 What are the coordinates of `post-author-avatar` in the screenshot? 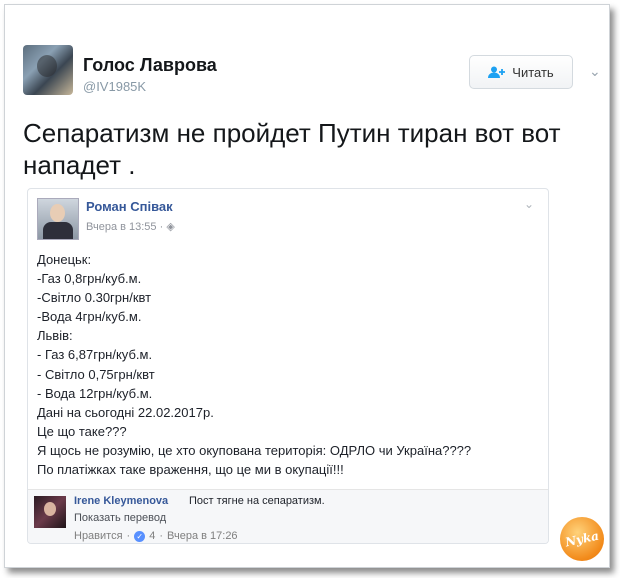 It's located at (58, 219).